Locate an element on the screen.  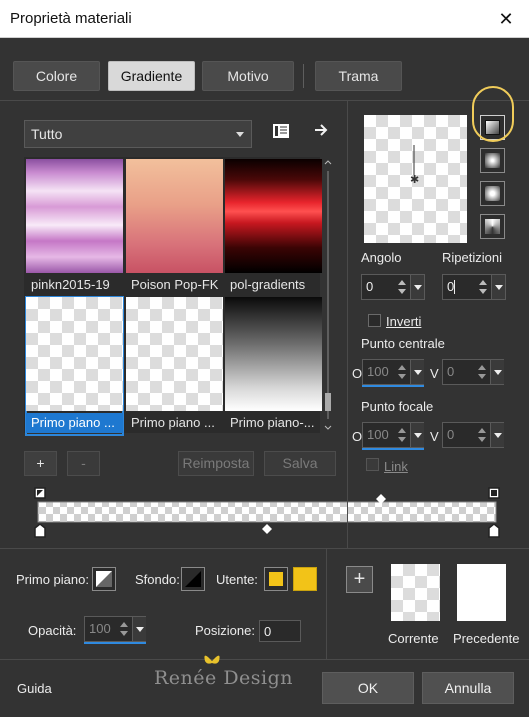
radial-gradient-type-button is located at coordinates (492, 193).